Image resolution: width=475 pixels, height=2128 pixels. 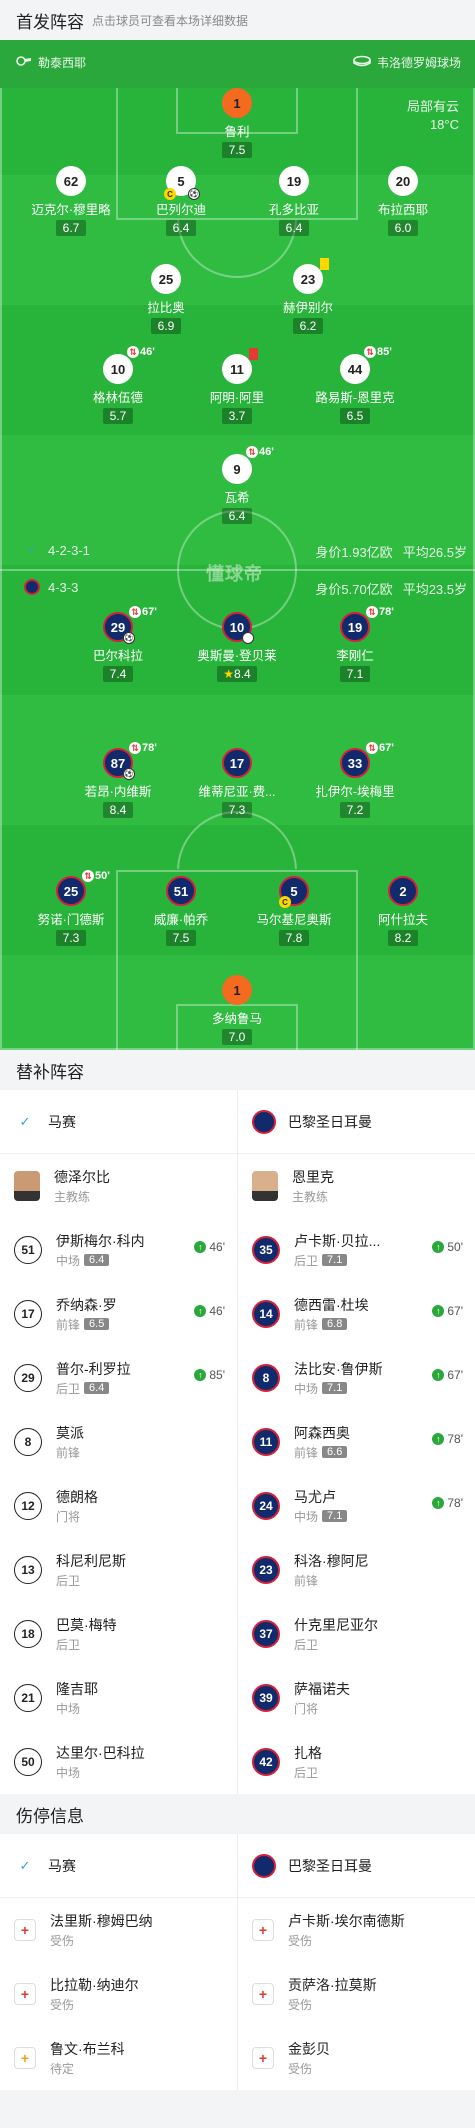 I want to click on injury-row: + 金彭贝 受伤, so click(x=356, y=2058).